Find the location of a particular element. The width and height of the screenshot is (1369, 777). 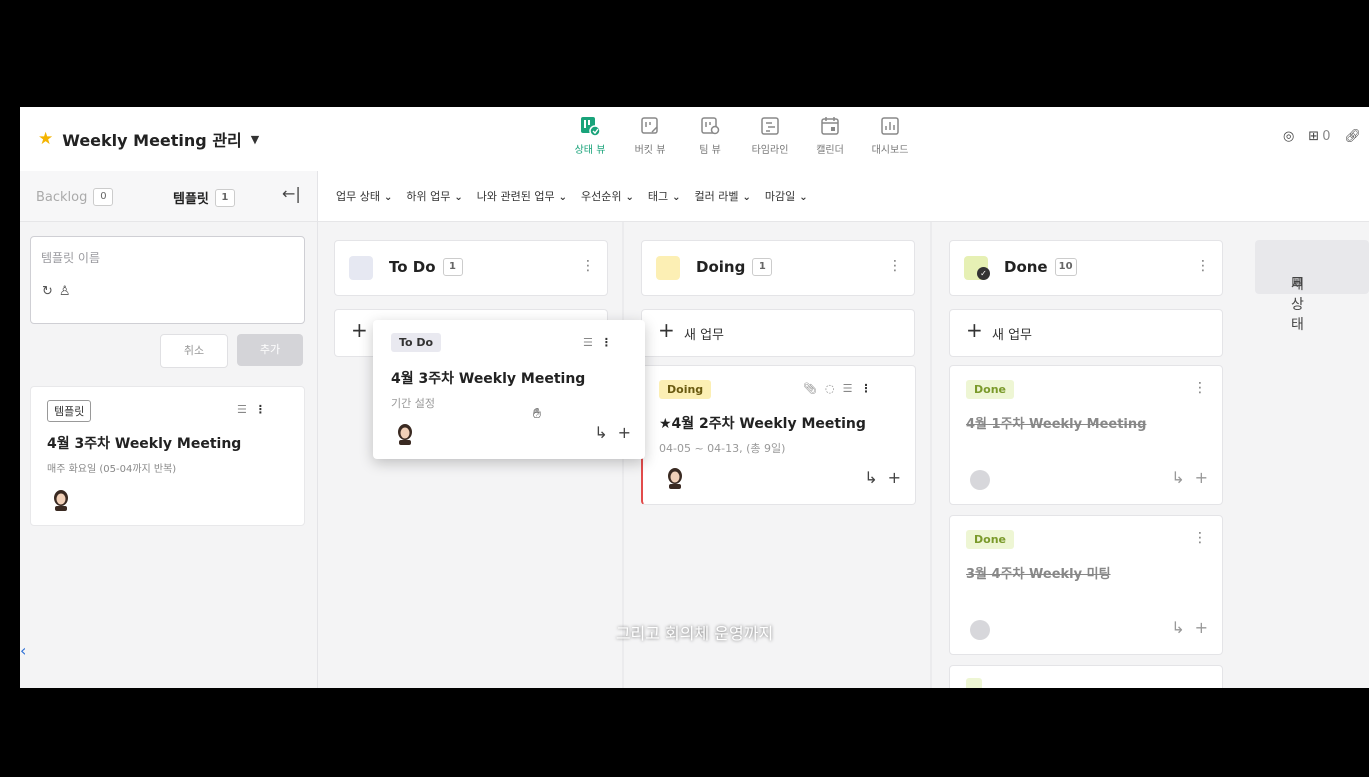

add-status-label: 새 상태 is located at coordinates (1297, 305).